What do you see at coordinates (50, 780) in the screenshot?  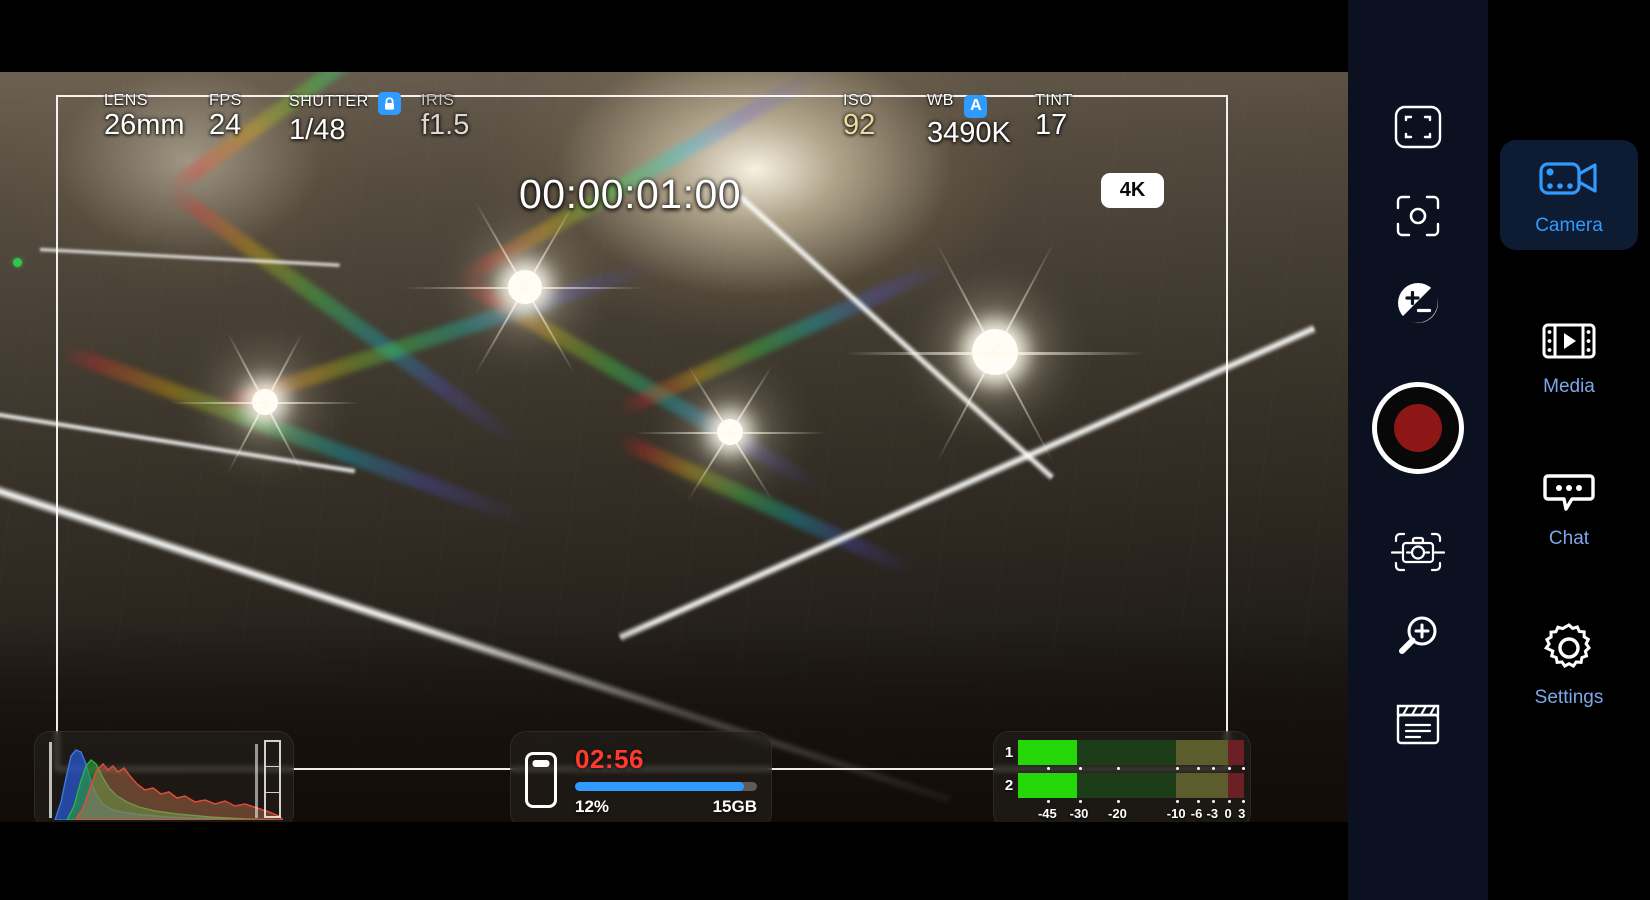 I see `histogram-left-marker` at bounding box center [50, 780].